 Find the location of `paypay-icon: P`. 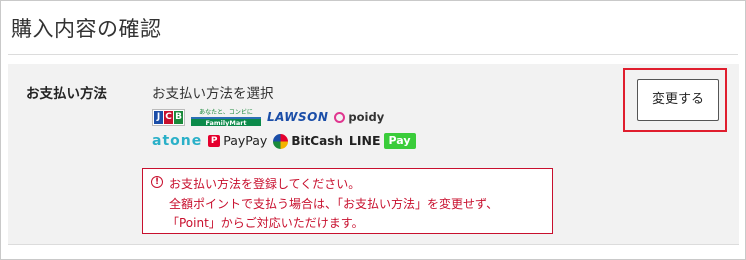

paypay-icon: P is located at coordinates (214, 141).